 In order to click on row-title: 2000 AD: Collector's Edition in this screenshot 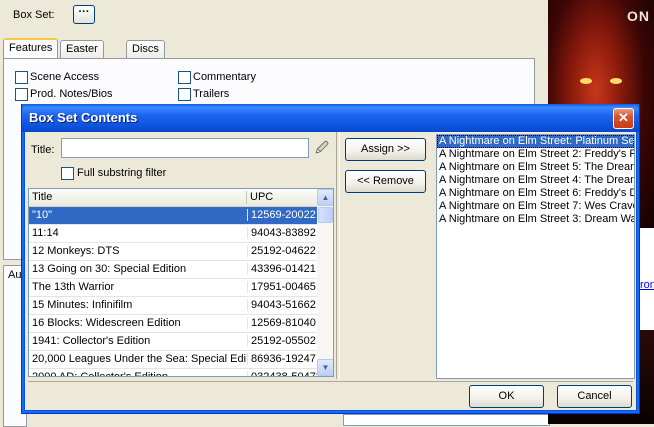, I will do `click(100, 374)`.